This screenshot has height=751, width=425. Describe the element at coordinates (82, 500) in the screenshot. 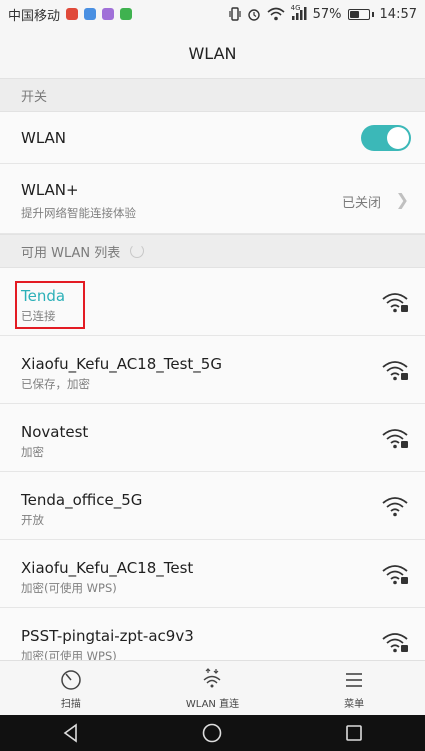

I see `network-name: Tenda_office_5G` at that location.